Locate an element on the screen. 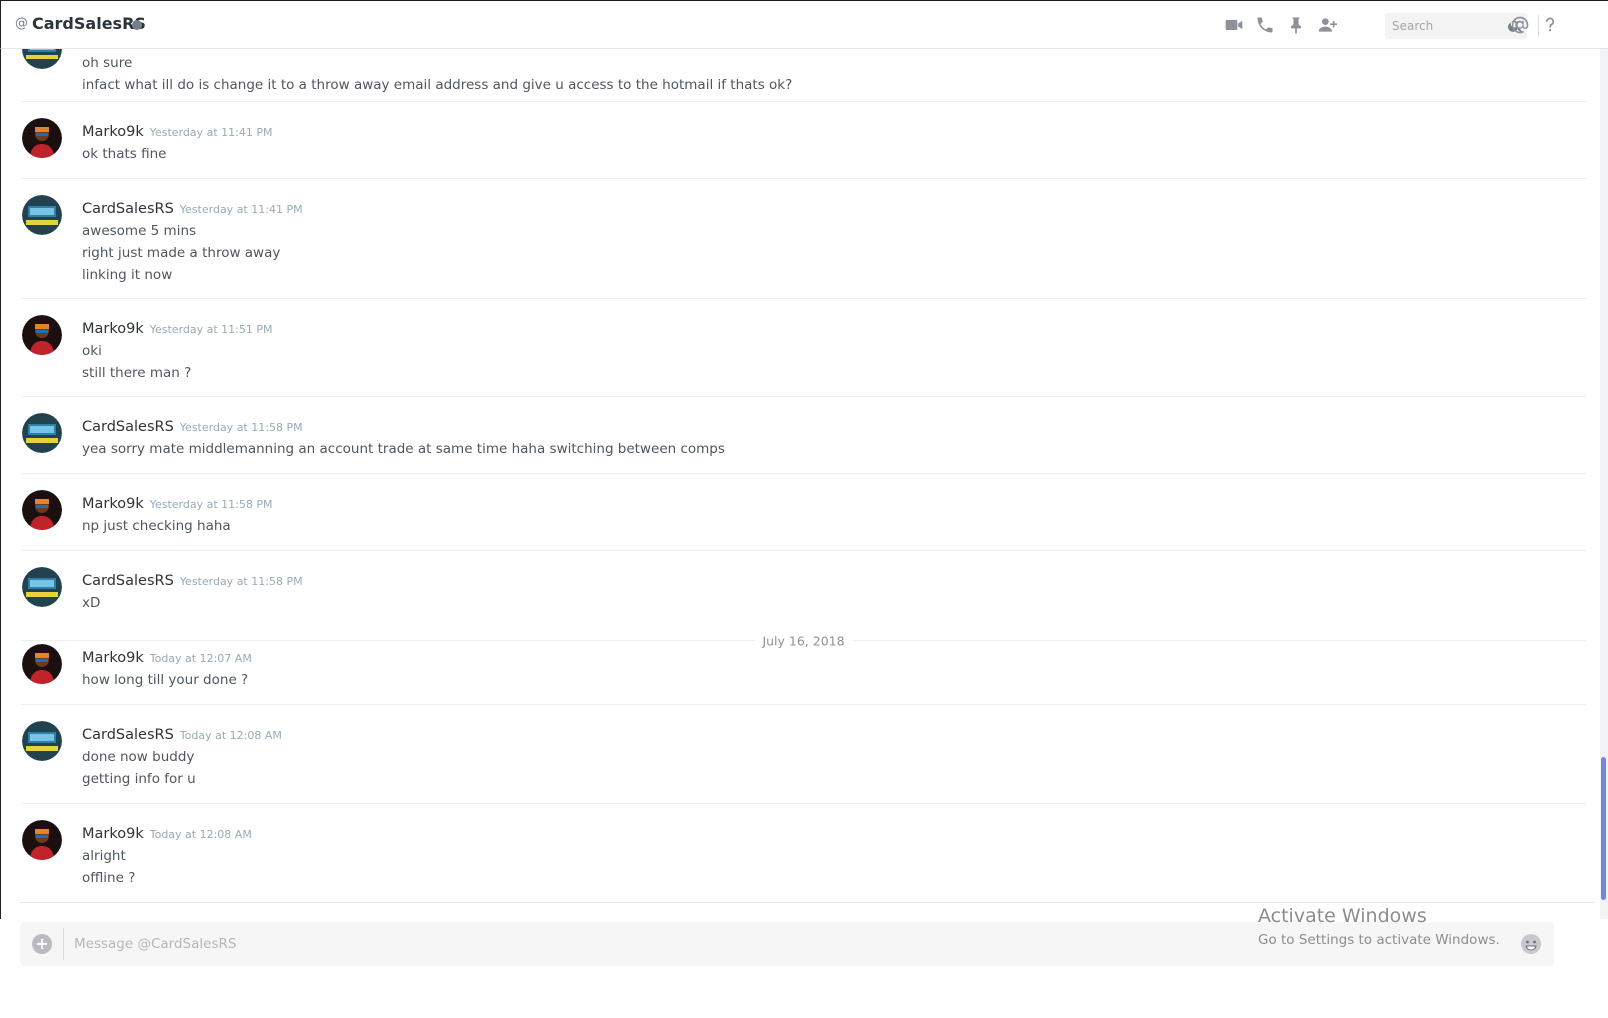  message-lines: alright offline ? is located at coordinates (108, 867).